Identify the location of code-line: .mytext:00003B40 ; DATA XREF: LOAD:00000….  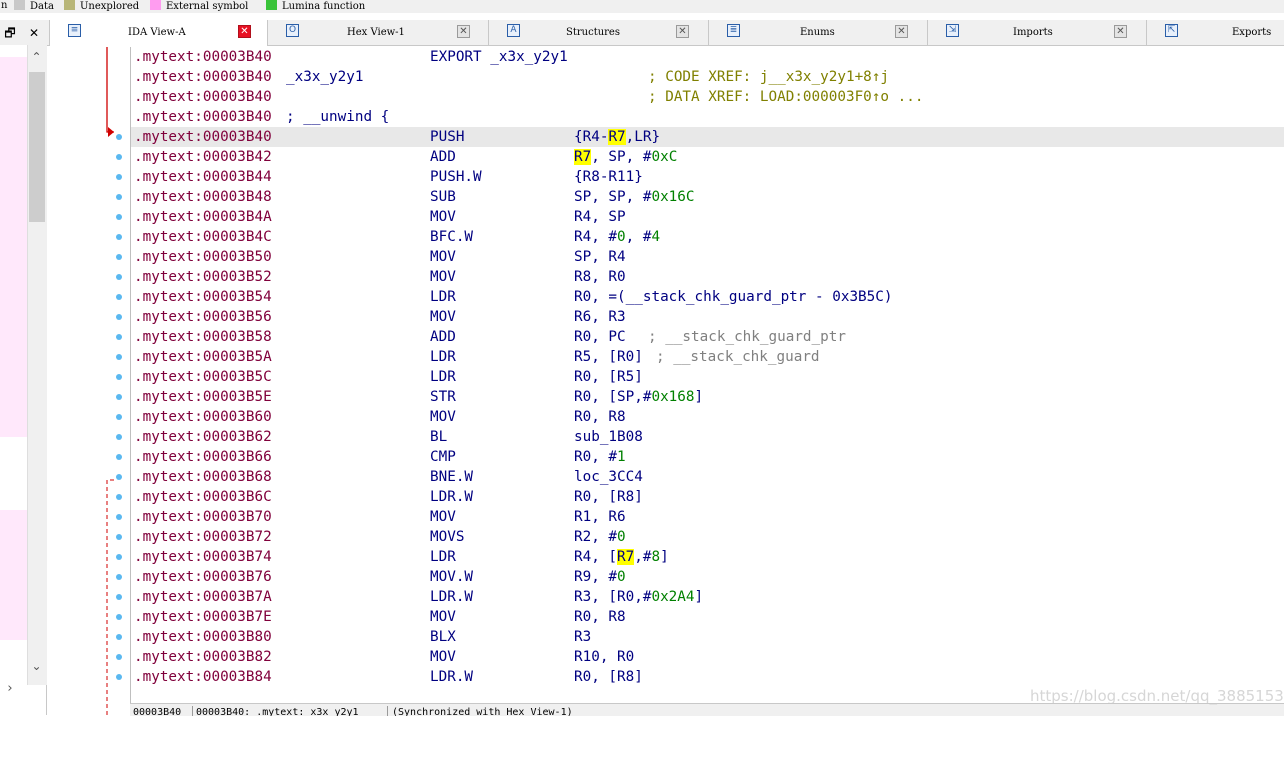
(707, 97).